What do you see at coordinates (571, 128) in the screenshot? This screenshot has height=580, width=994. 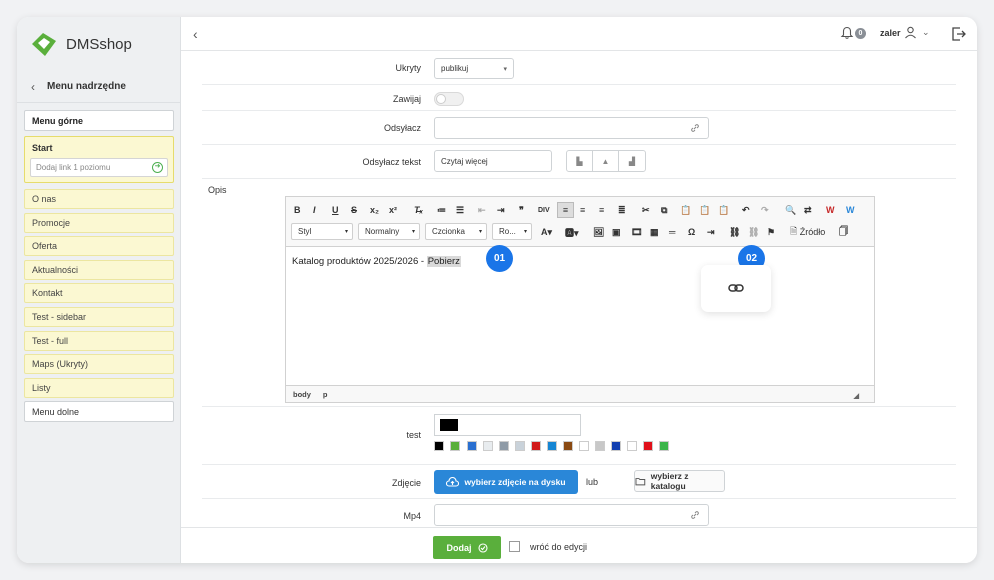 I see `link-input` at bounding box center [571, 128].